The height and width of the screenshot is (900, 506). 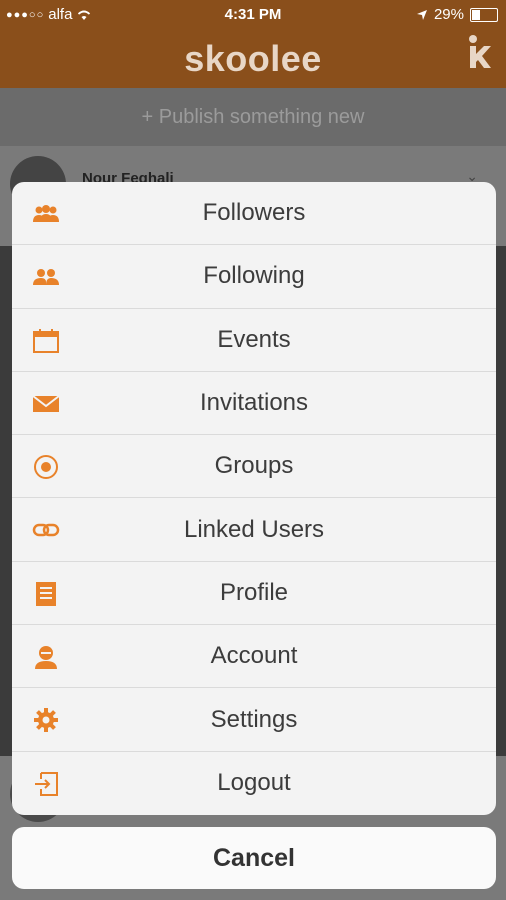 I want to click on menu-item-label: Following, so click(x=254, y=276).